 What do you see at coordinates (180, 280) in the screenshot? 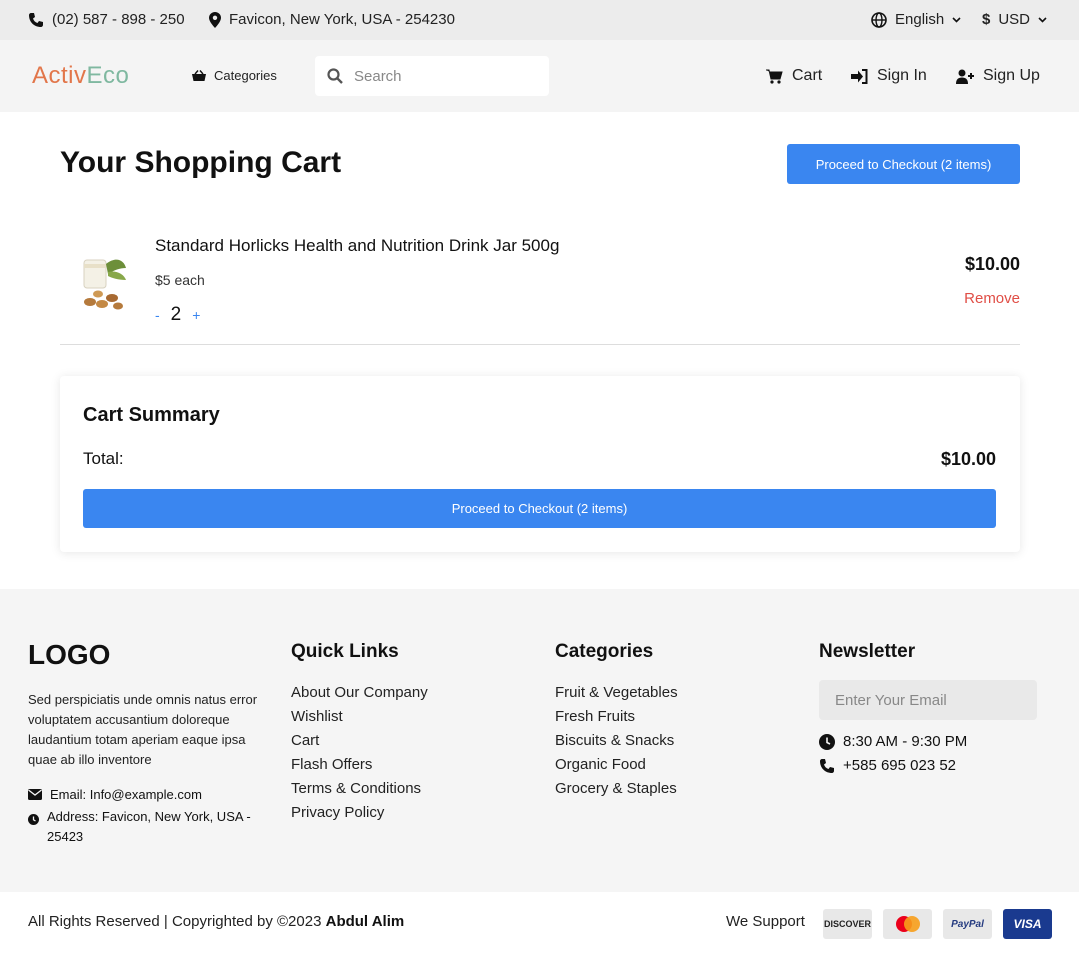
I see `product-unit-price: $5 each` at bounding box center [180, 280].